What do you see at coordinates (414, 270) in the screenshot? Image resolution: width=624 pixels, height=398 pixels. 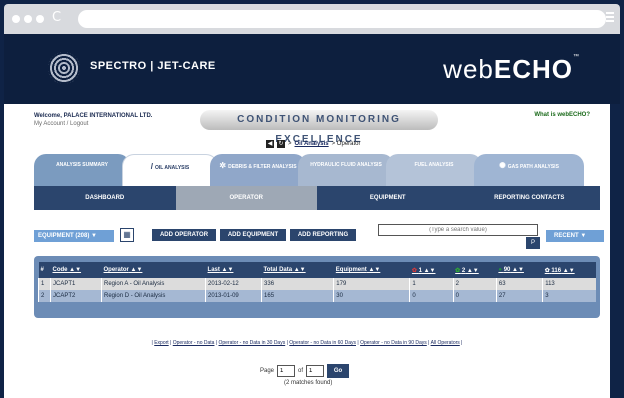 I see `alert-red-icon: ✿` at bounding box center [414, 270].